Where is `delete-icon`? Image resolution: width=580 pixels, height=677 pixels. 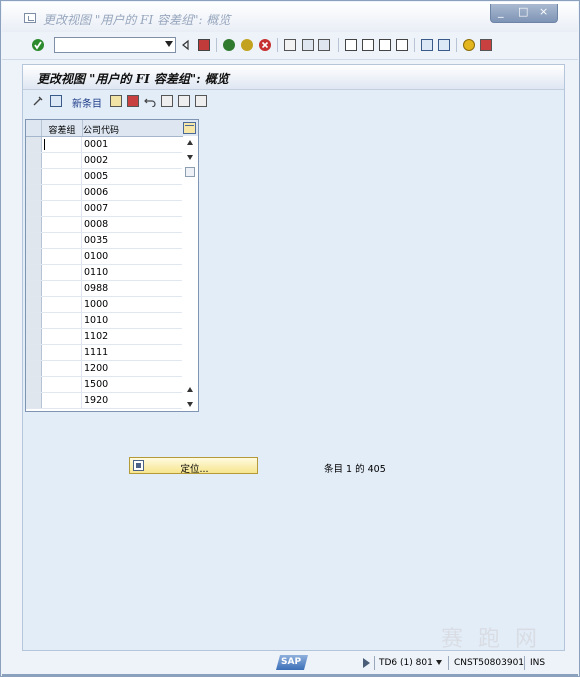
delete-icon is located at coordinates (133, 101).